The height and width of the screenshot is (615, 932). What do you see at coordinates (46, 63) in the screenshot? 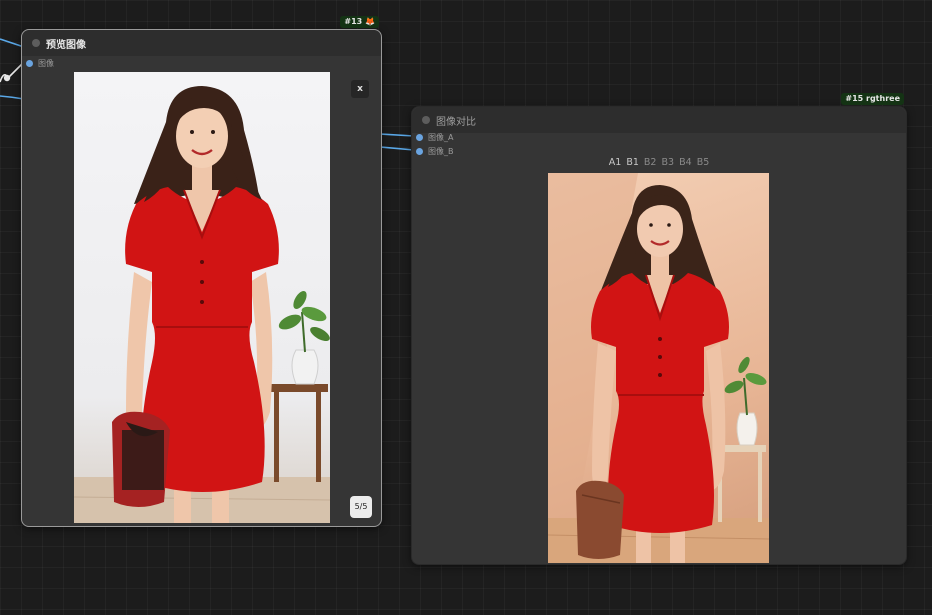
I see `input-image-label: 图像` at bounding box center [46, 63].